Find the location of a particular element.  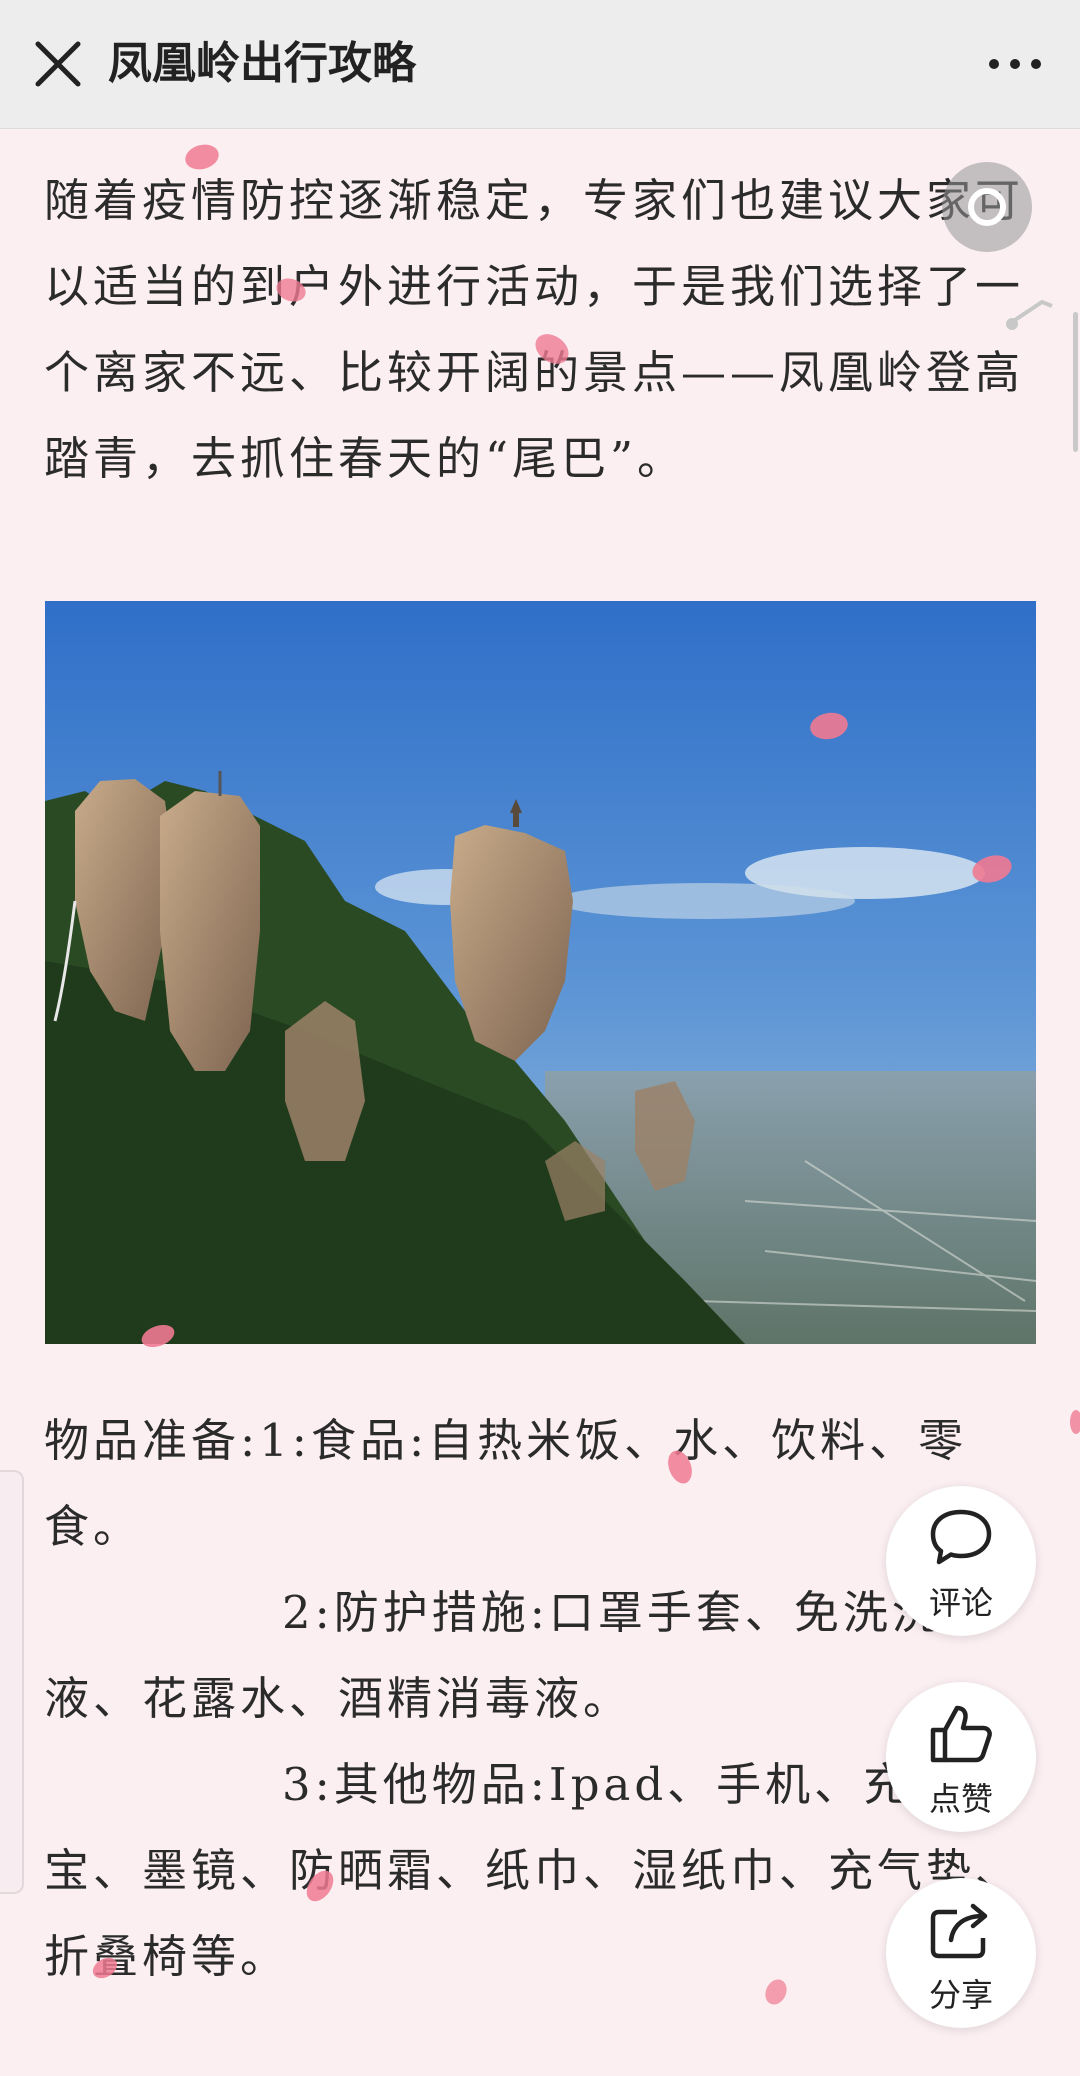

share-button: 分享 is located at coordinates (961, 1953).